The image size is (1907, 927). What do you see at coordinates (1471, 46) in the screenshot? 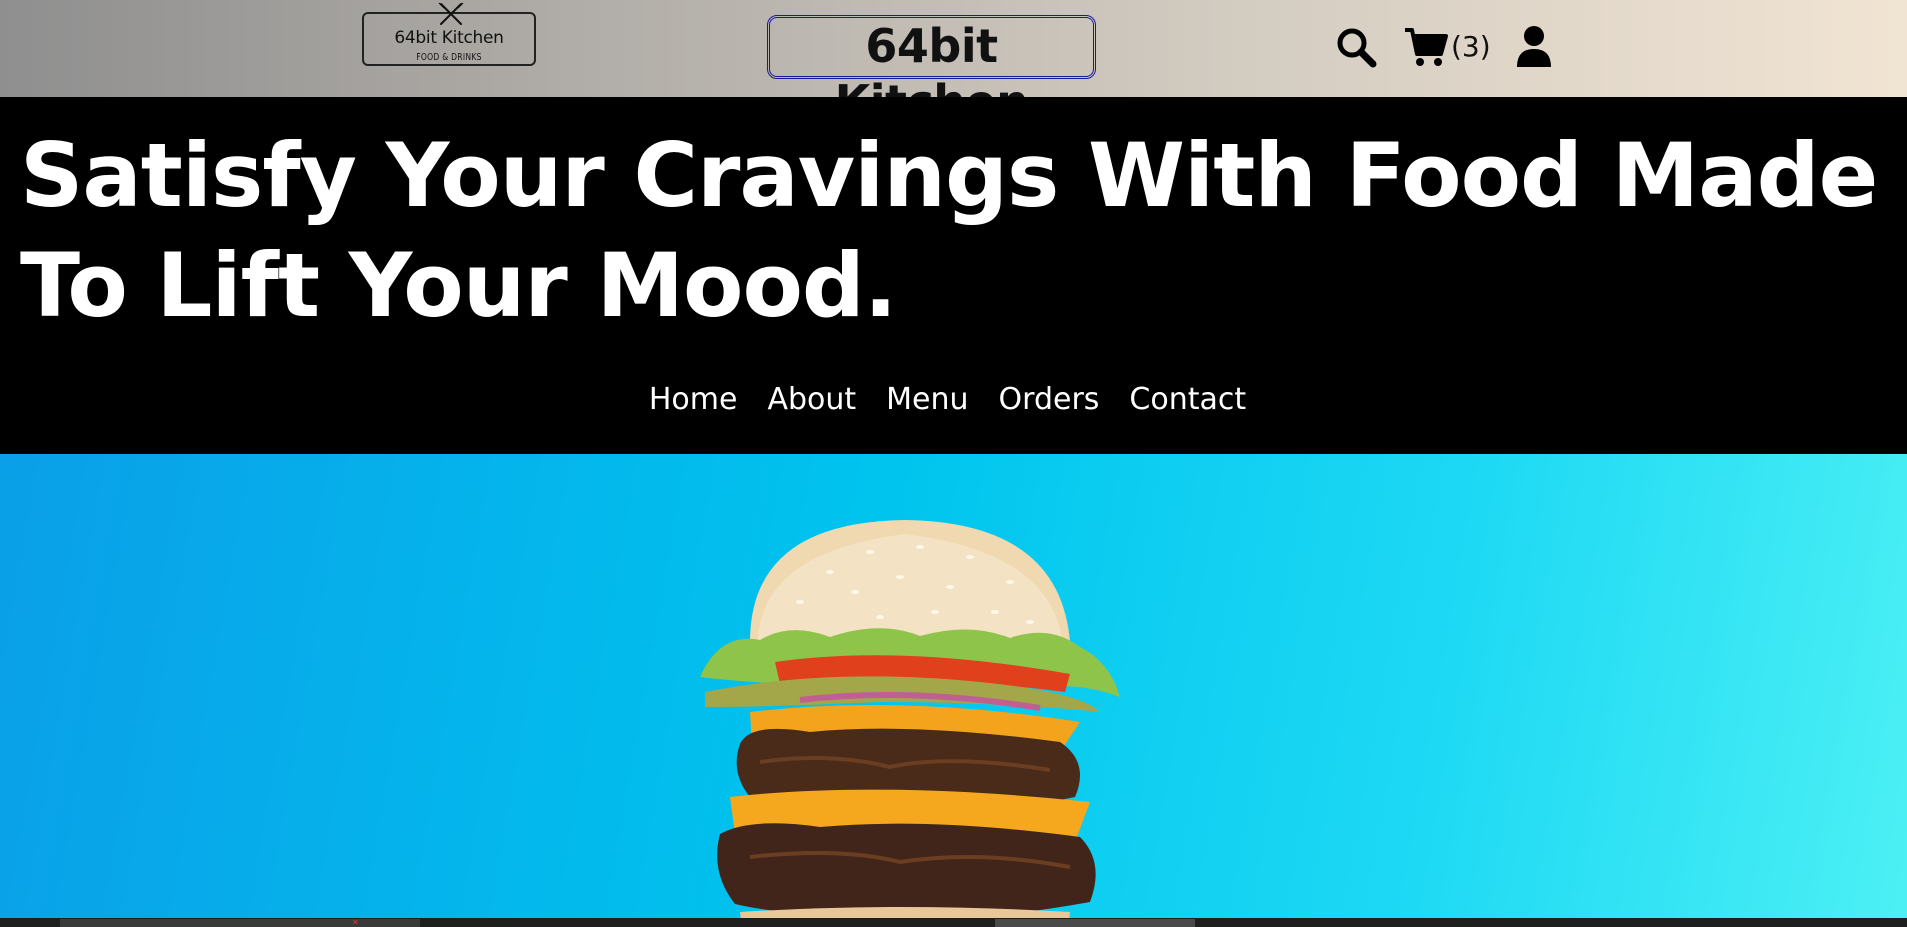
I see `cart-count: (3)` at bounding box center [1471, 46].